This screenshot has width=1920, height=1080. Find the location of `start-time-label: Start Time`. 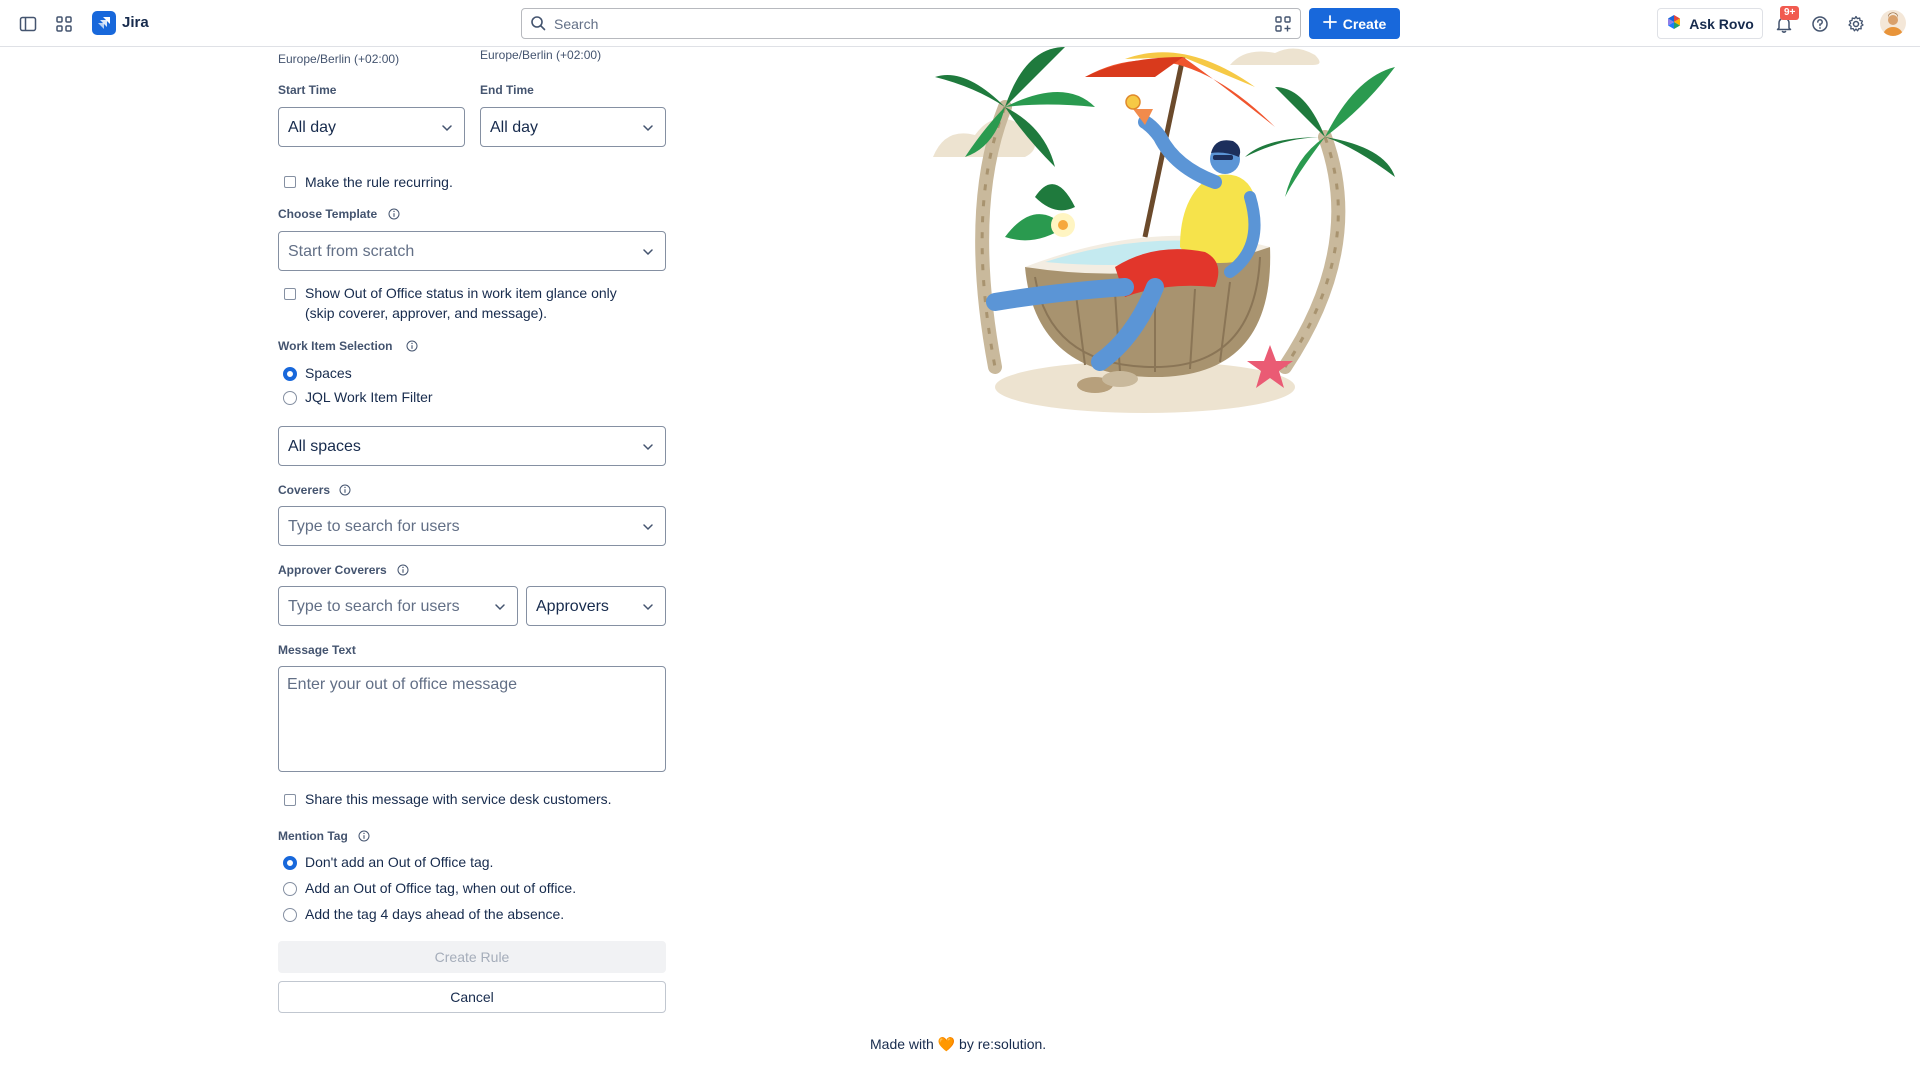

start-time-label: Start Time is located at coordinates (307, 90).